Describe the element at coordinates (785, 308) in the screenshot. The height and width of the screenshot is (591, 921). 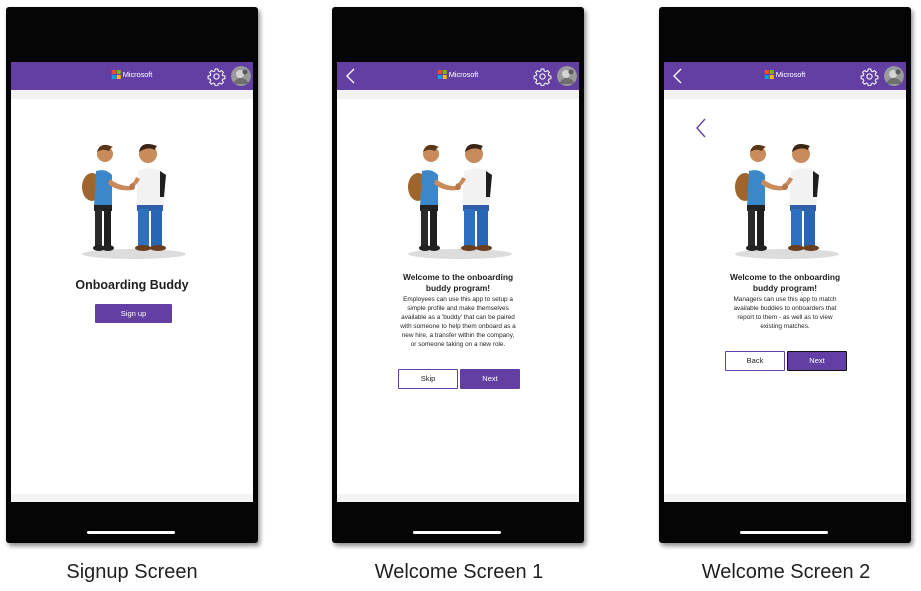
I see `description-line: available buddies to onboarders that` at that location.